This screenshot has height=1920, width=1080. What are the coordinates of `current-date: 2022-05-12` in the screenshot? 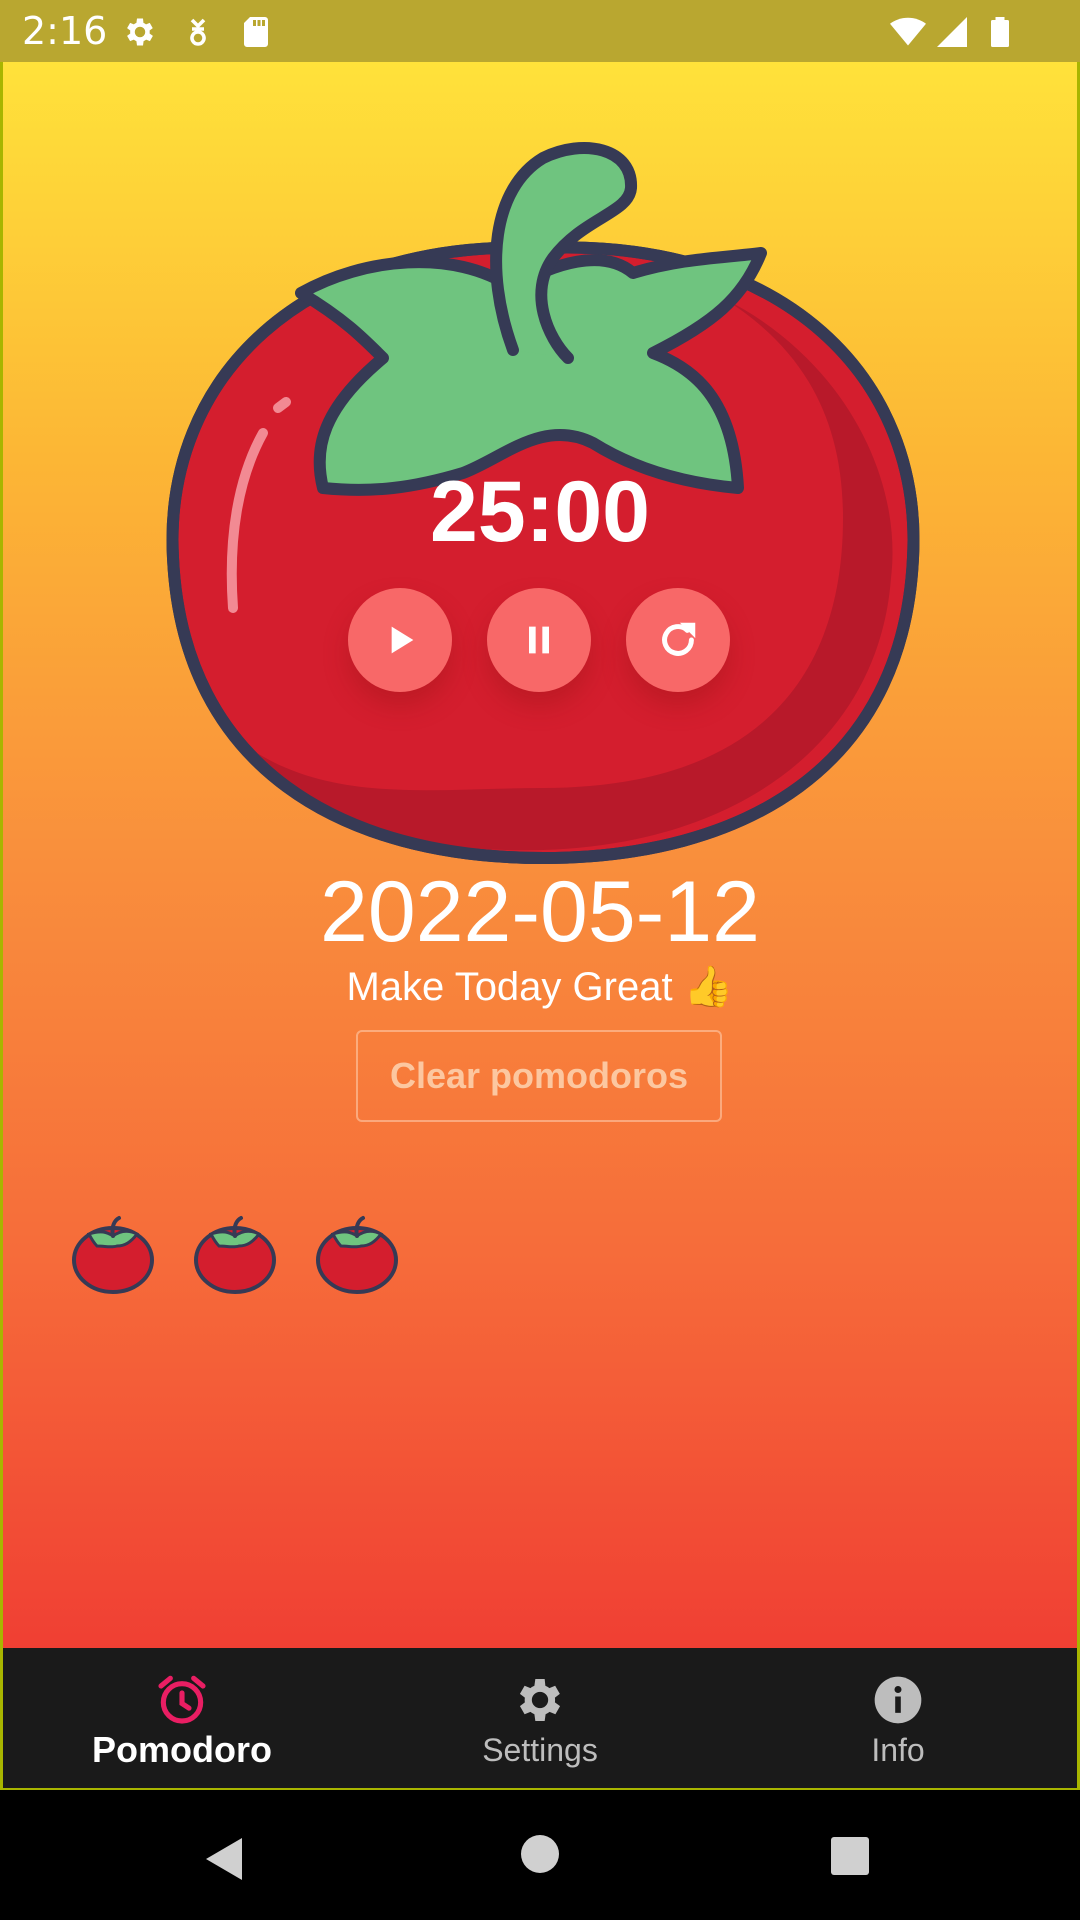 It's located at (540, 912).